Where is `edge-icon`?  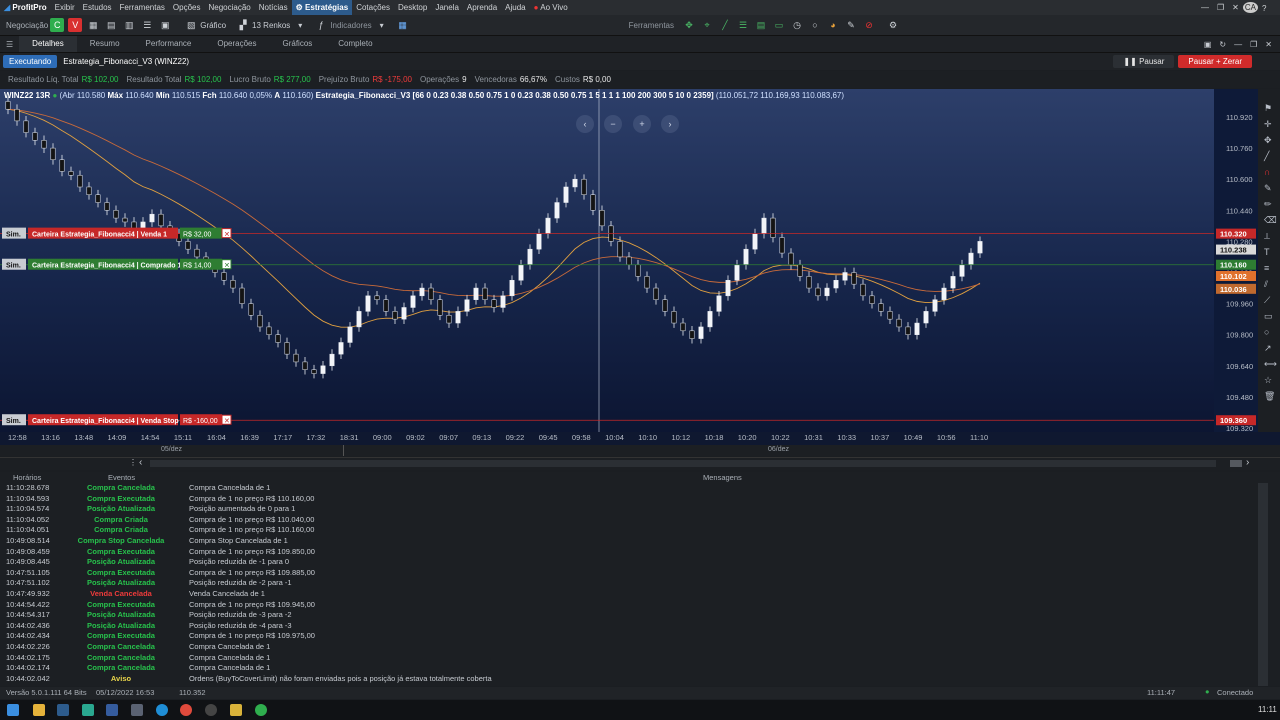 edge-icon is located at coordinates (162, 710).